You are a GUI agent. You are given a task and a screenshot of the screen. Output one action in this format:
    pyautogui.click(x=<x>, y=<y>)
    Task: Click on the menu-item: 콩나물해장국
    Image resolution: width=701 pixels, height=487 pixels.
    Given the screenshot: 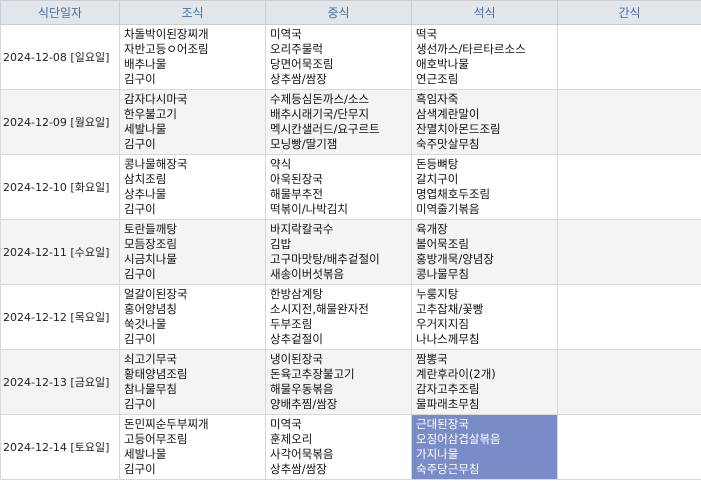 What is the action you would take?
    pyautogui.click(x=156, y=164)
    